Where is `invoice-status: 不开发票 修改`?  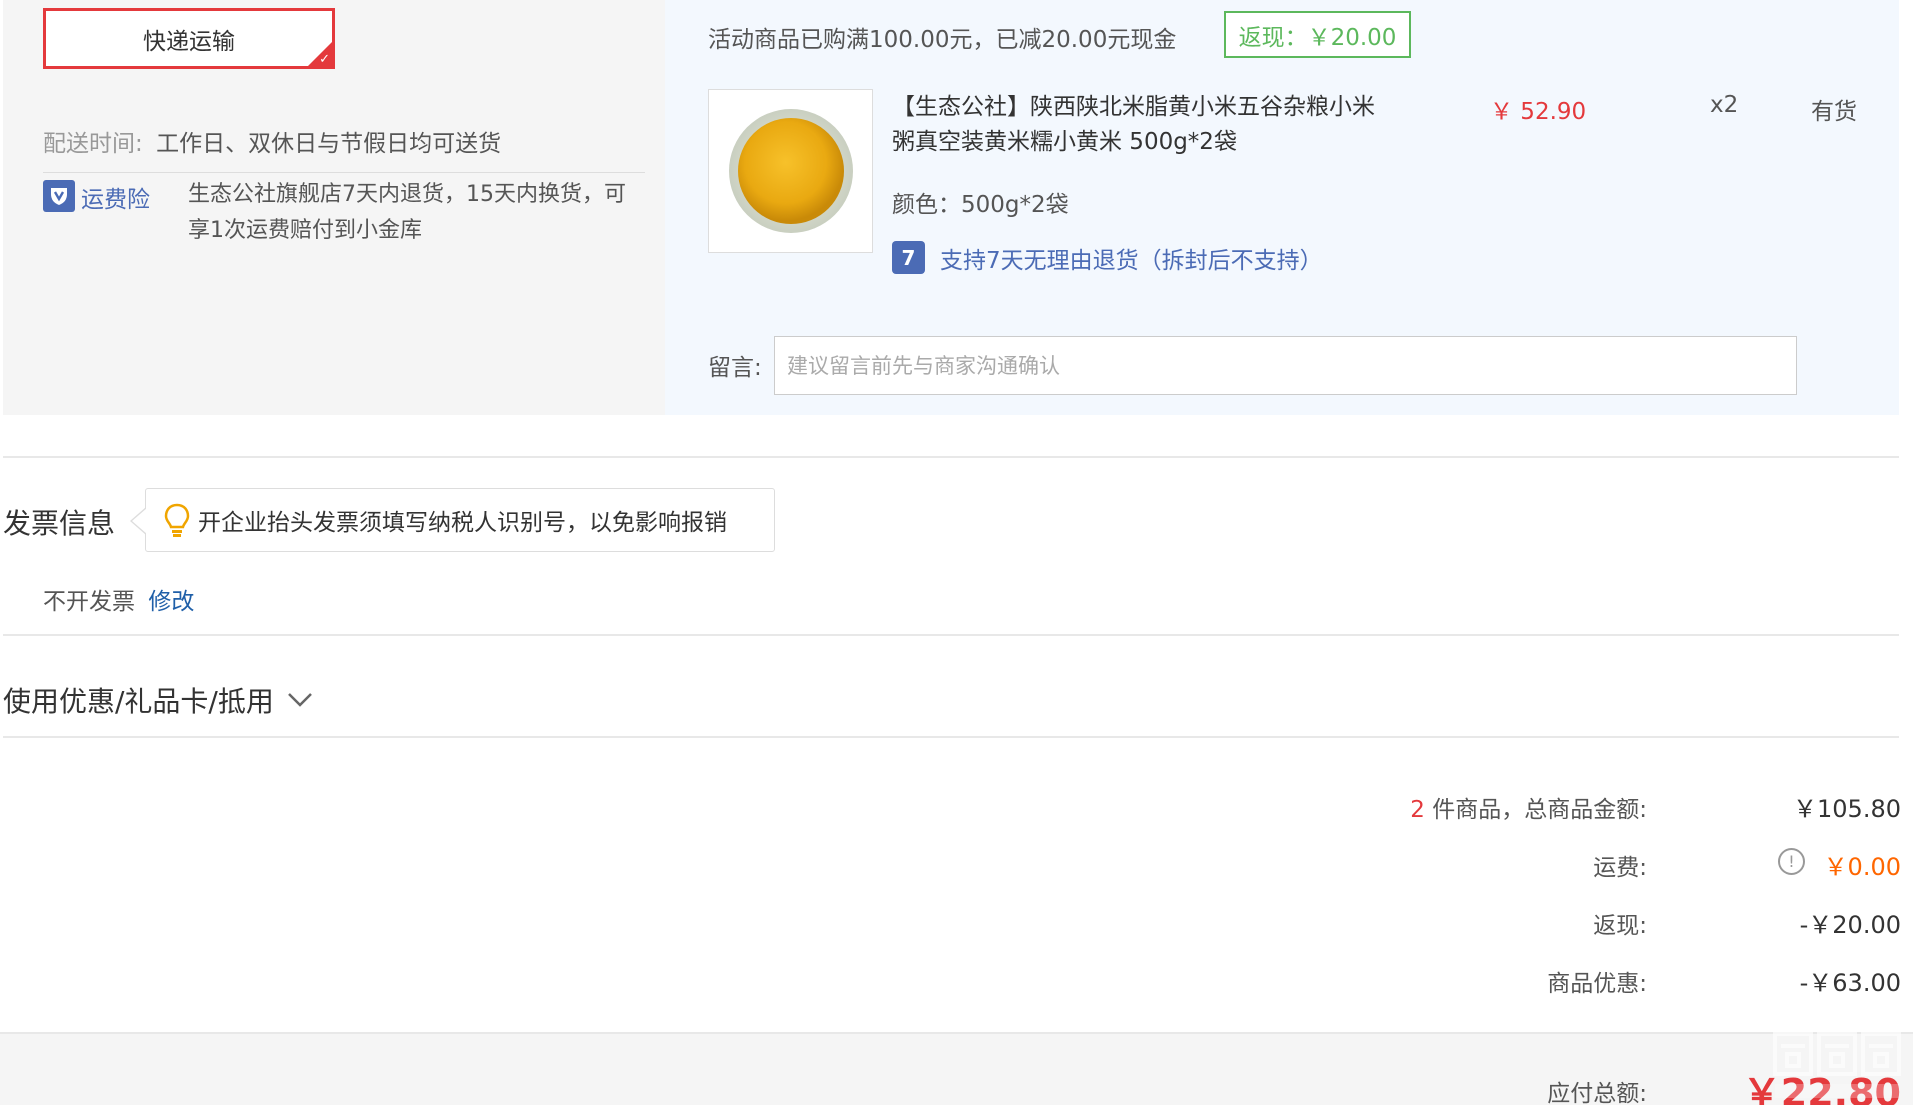 invoice-status: 不开发票 修改 is located at coordinates (118, 599).